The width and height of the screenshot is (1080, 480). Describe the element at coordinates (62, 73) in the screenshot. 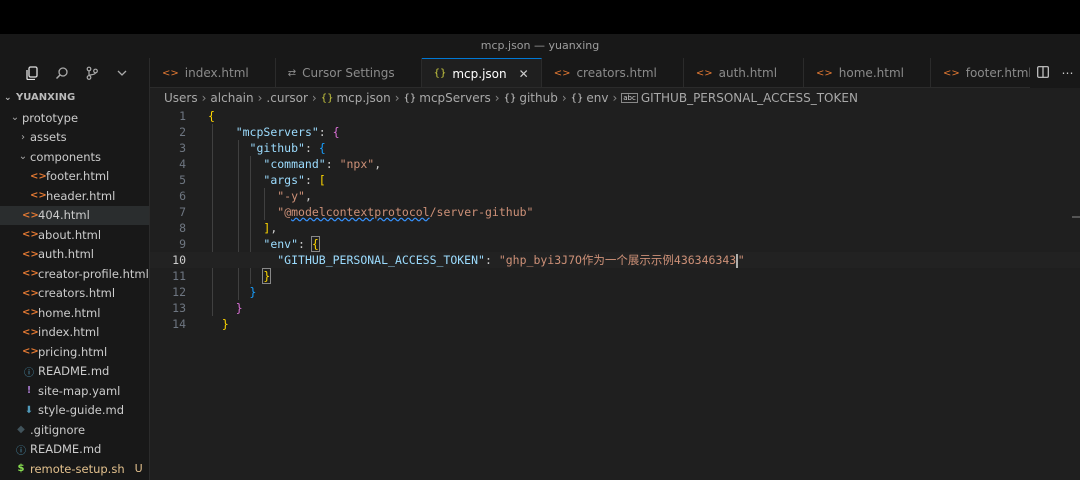

I see `search-icon` at that location.